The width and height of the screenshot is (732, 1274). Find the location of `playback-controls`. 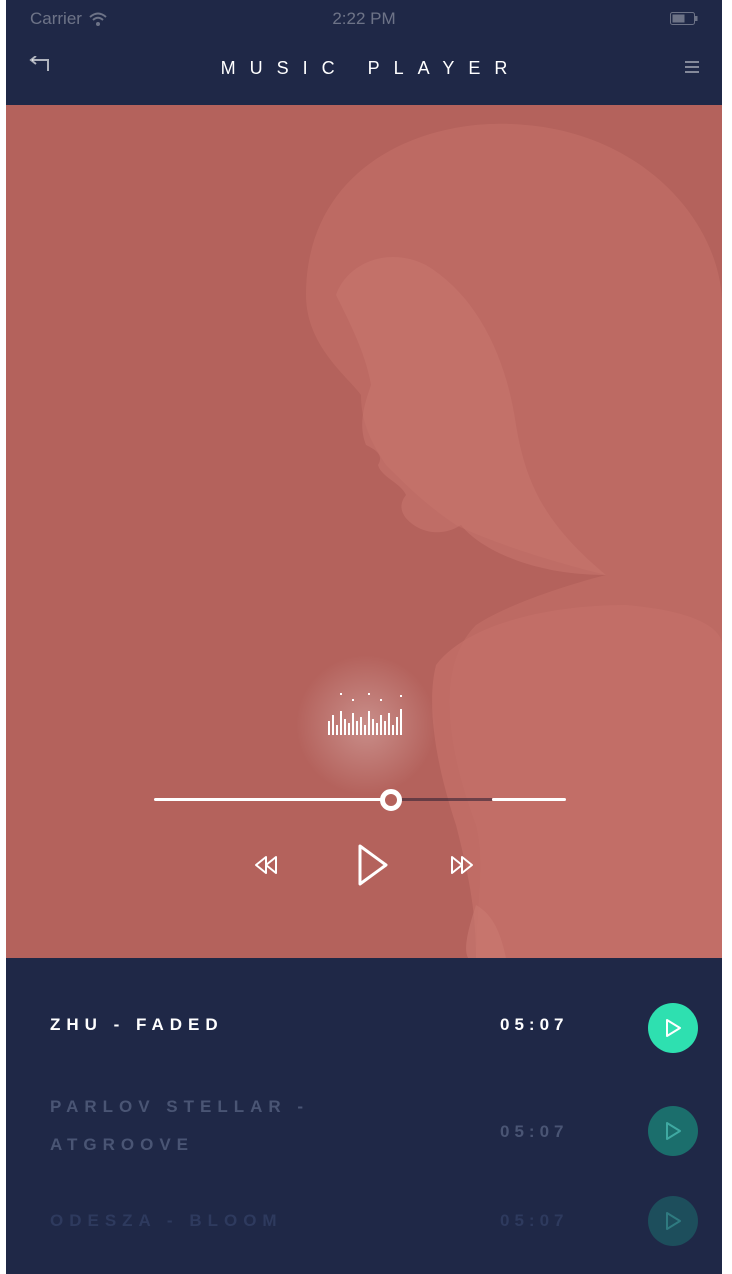

playback-controls is located at coordinates (364, 865).